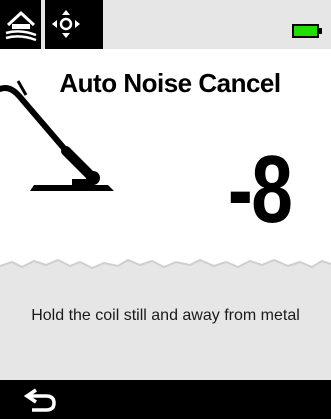 The image size is (331, 419). I want to click on field-mode-icon, so click(21, 26).